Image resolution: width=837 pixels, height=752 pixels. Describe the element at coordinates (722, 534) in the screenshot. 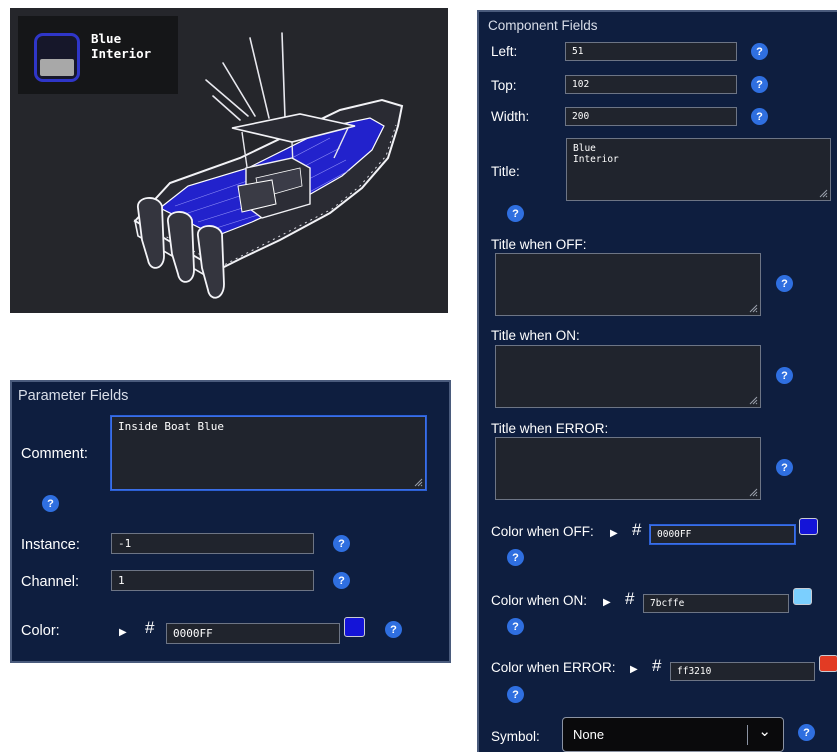

I see `color-off-hex-input: 0000FF` at that location.